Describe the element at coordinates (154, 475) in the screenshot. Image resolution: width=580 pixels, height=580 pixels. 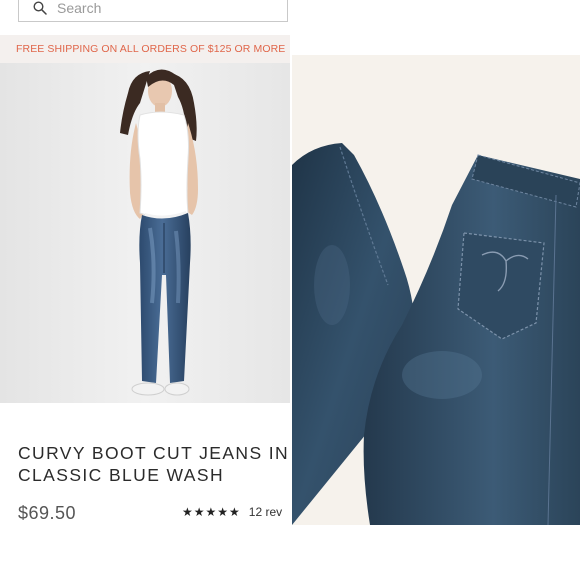
I see `product-title-line-2: CLASSIC BLUE WASH` at that location.